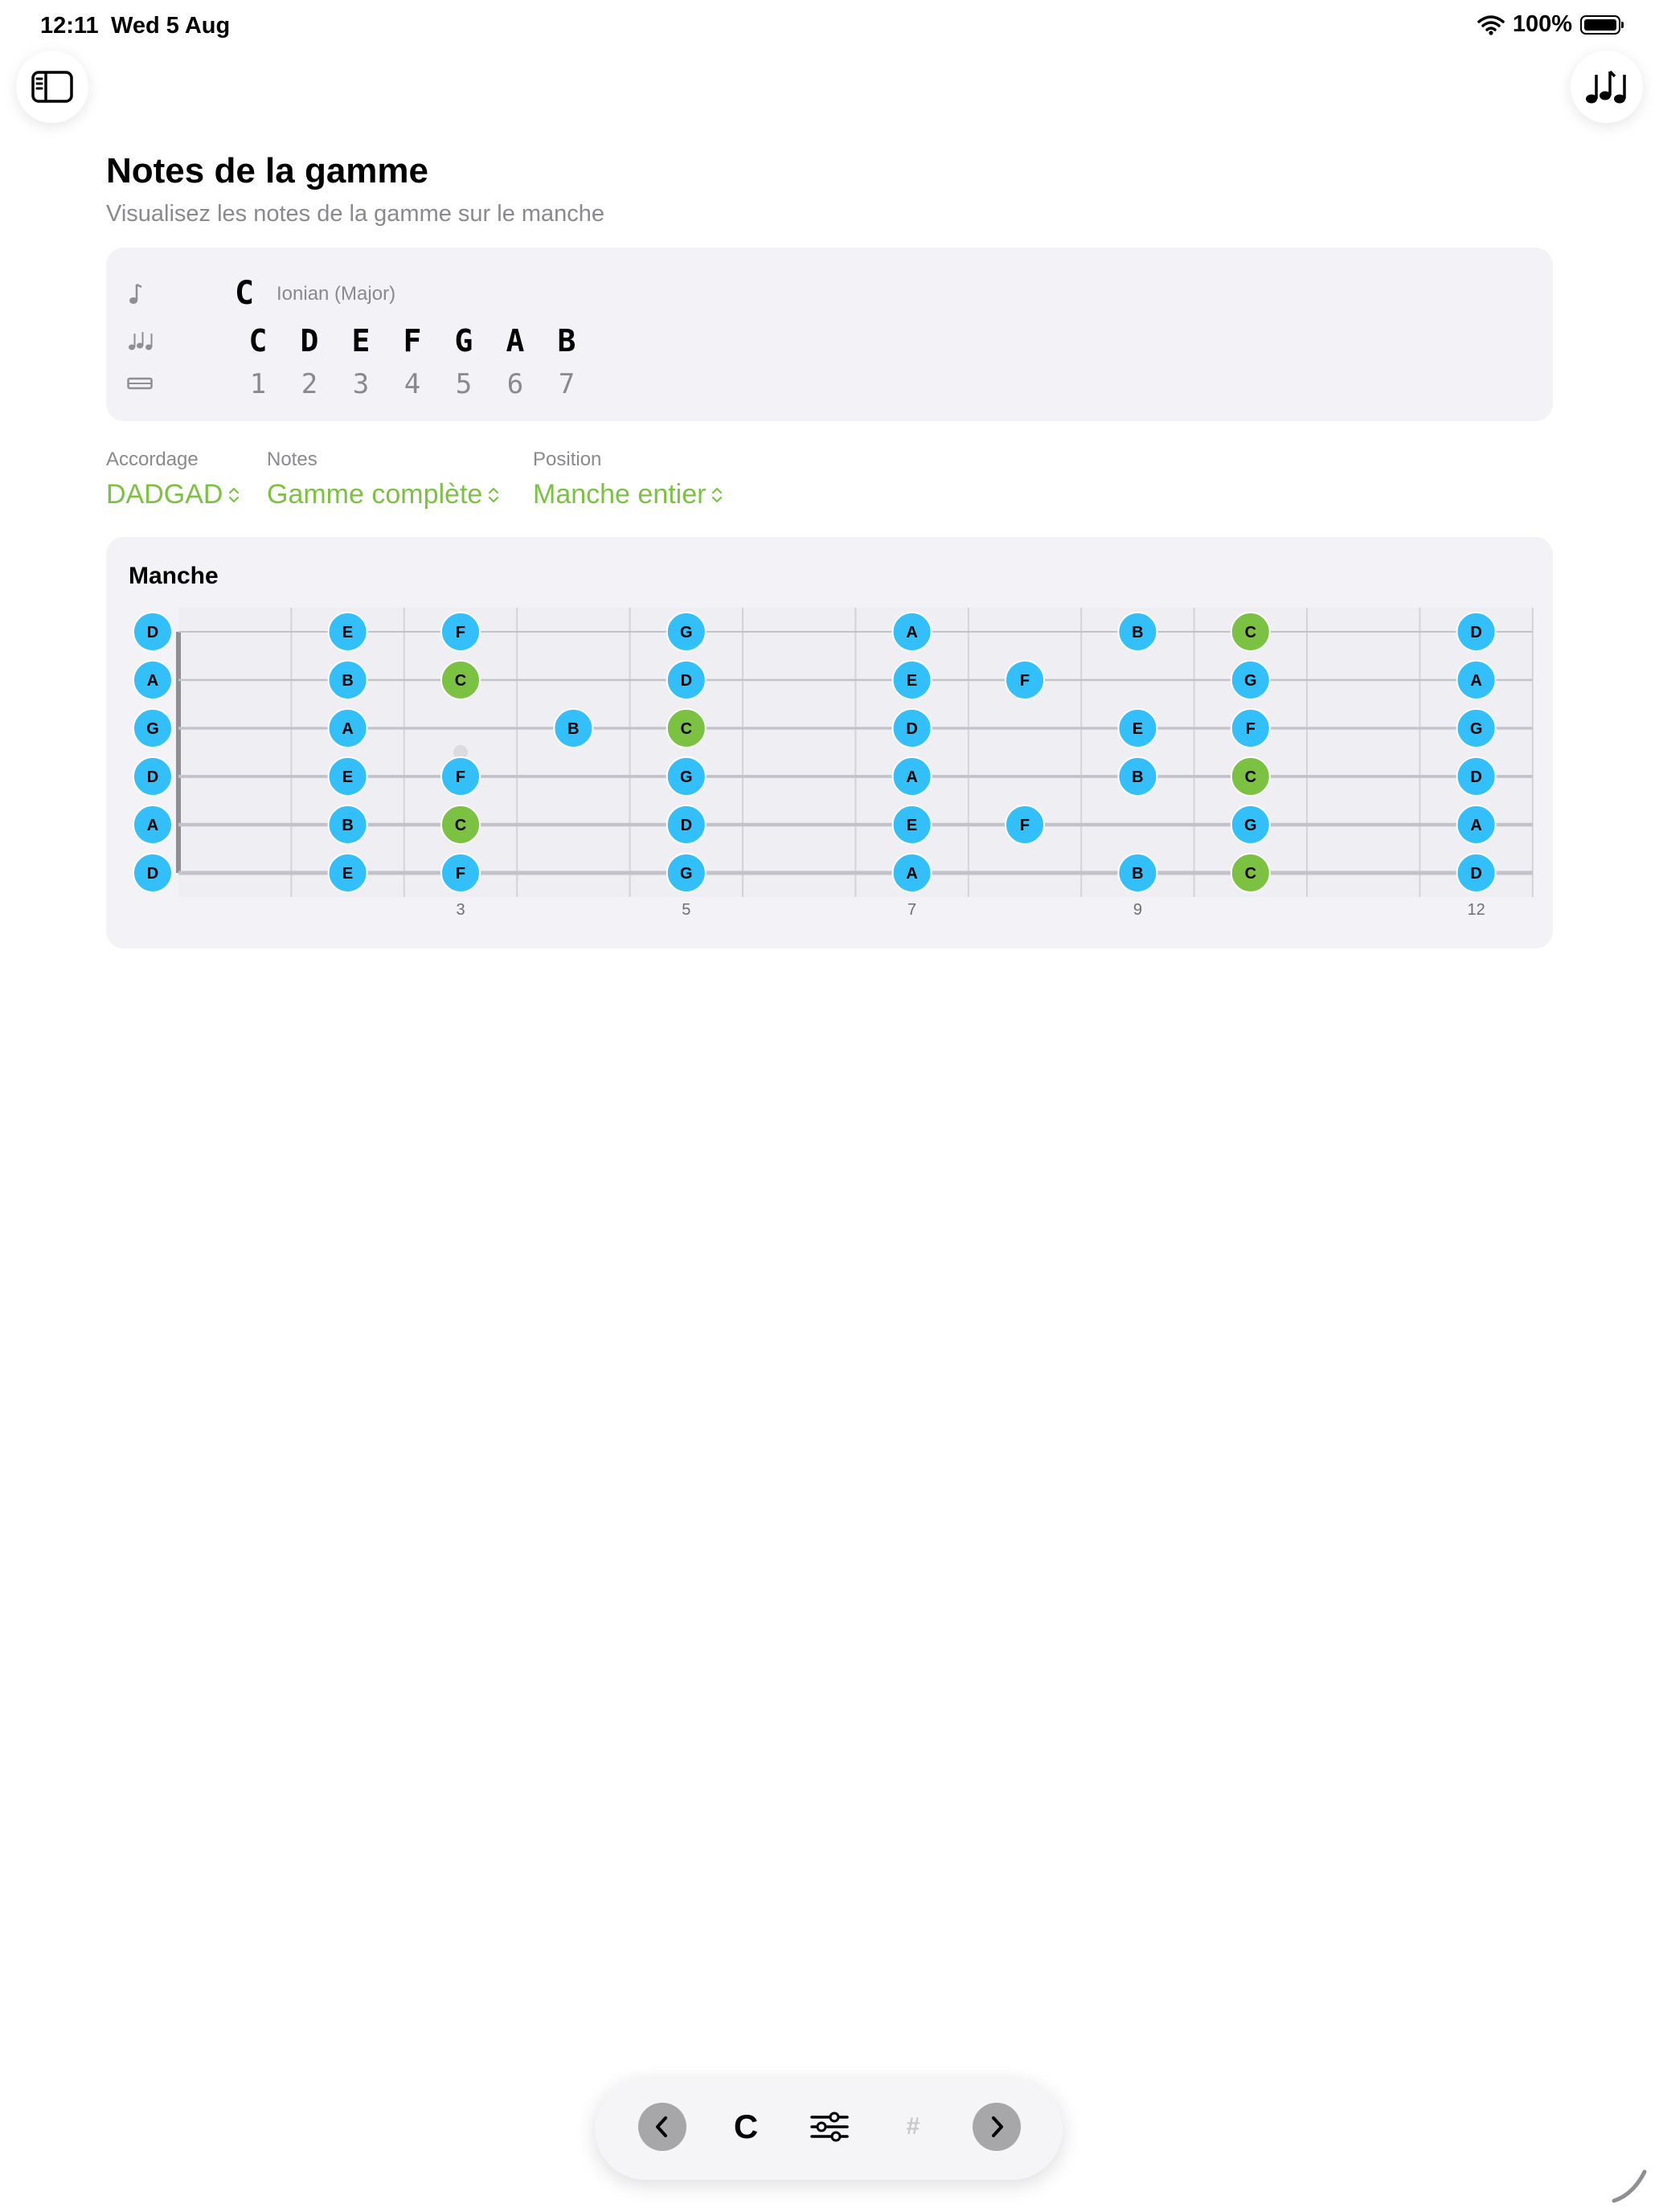 The height and width of the screenshot is (2212, 1659). I want to click on notes-picker-value: Gamme complète, so click(374, 495).